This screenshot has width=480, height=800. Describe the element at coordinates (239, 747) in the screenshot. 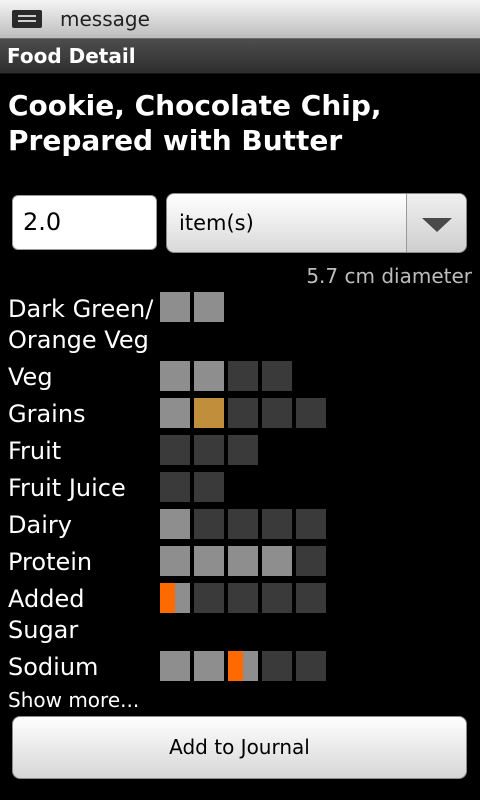

I see `add-to-journal-button: Add to Journal` at that location.